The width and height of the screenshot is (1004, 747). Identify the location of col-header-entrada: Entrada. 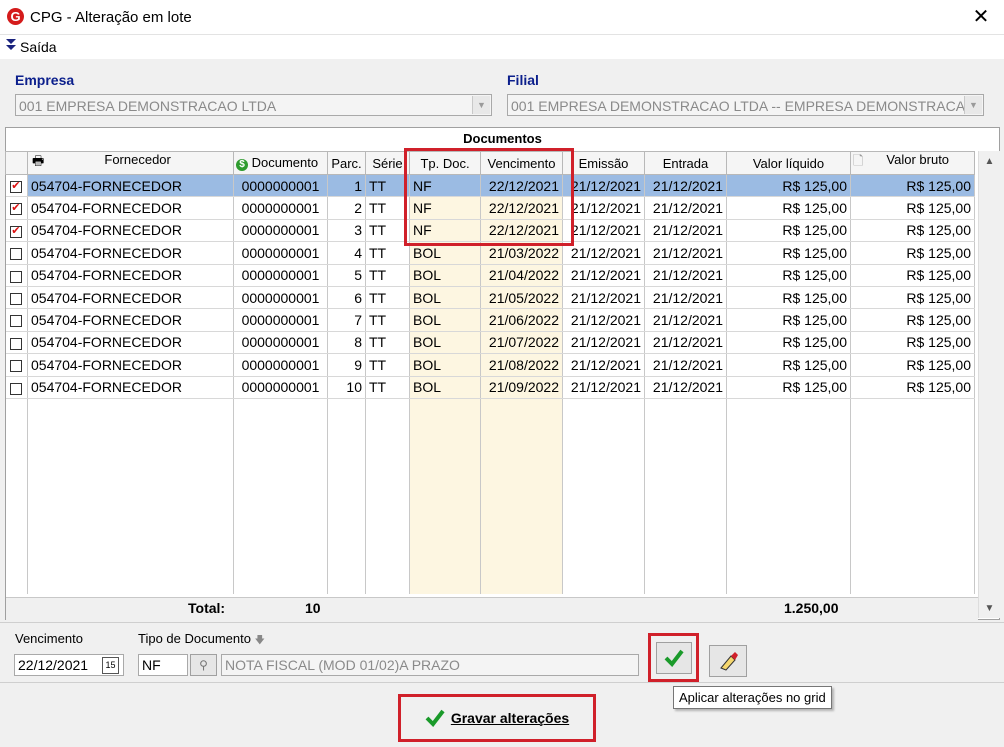
(685, 163).